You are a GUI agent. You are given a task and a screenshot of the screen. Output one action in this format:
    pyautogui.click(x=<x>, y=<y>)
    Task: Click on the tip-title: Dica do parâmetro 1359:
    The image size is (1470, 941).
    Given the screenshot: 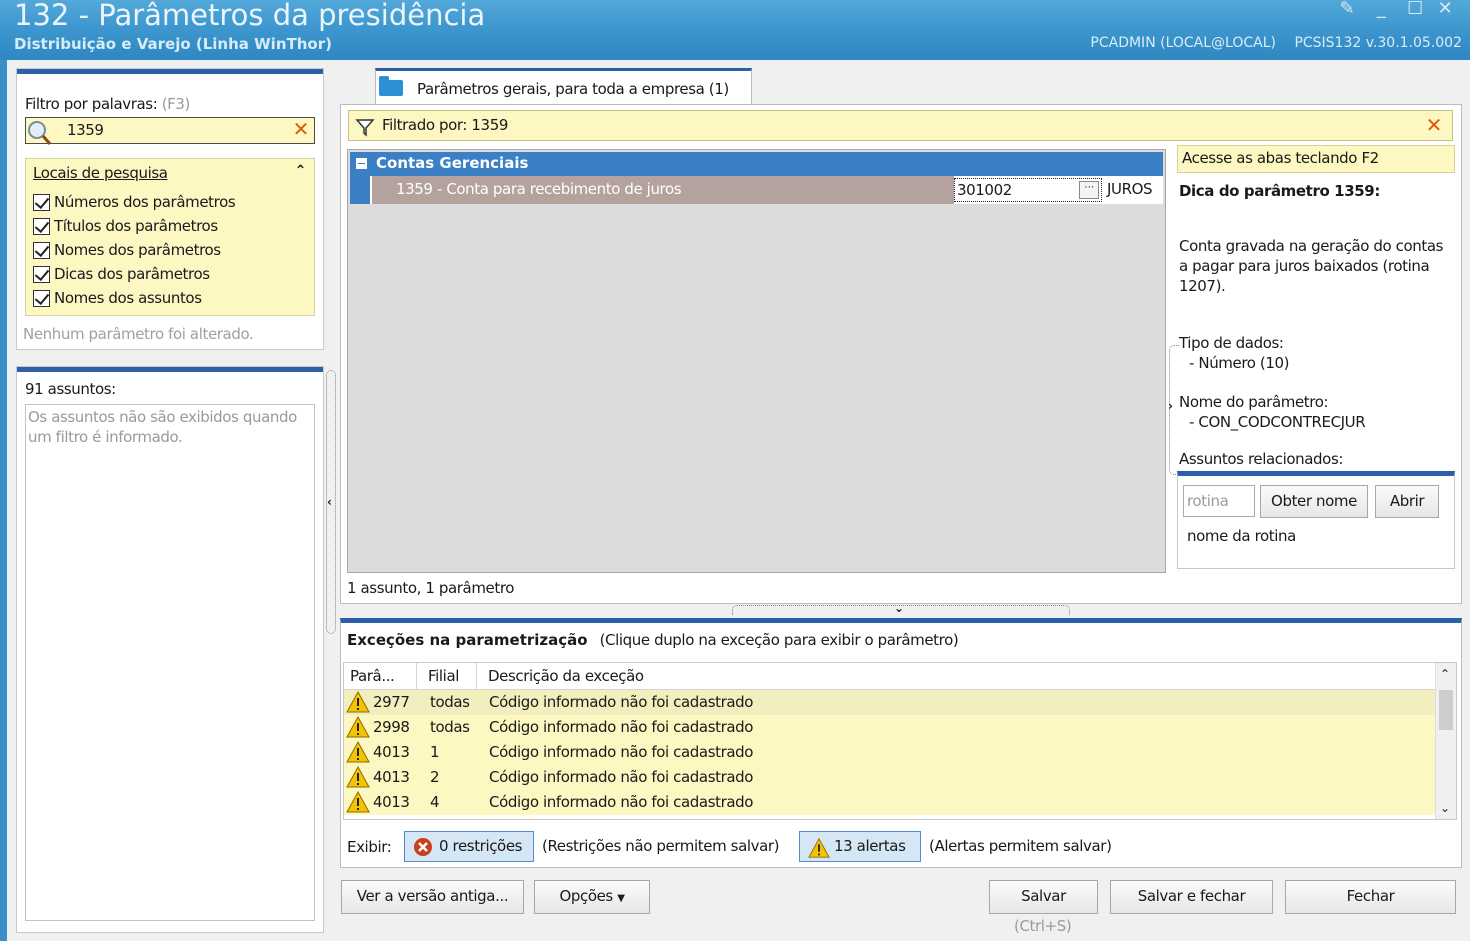 What is the action you would take?
    pyautogui.click(x=1279, y=191)
    